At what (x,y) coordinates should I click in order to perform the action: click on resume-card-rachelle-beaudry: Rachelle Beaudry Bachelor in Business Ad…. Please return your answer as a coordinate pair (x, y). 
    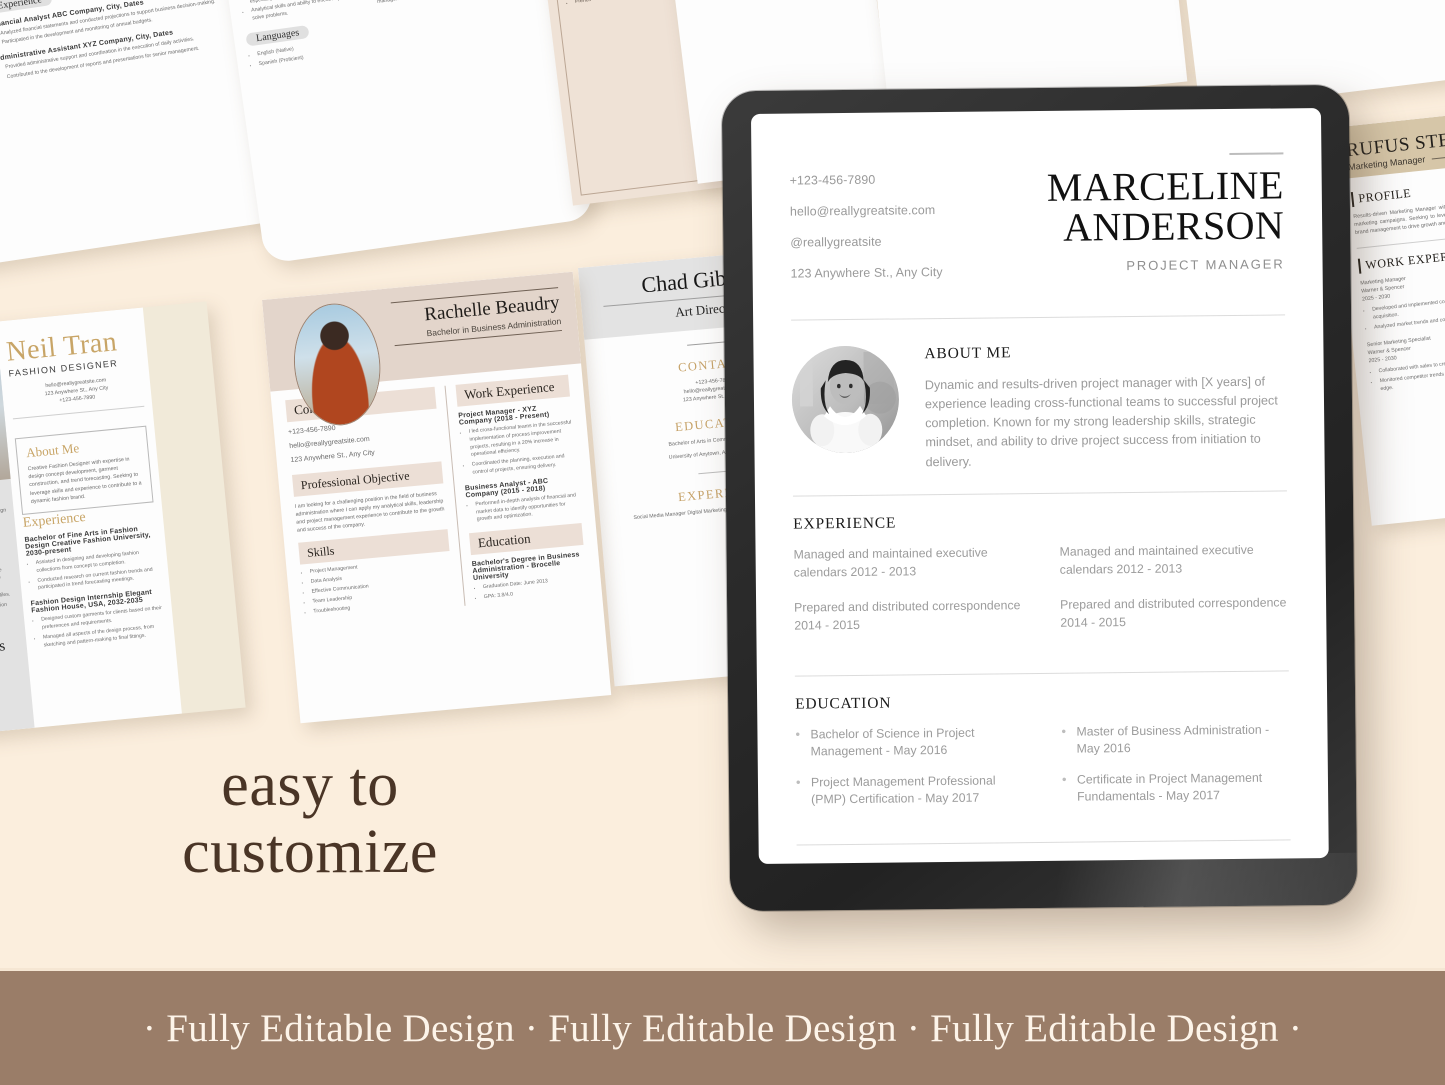
    Looking at the image, I should click on (437, 497).